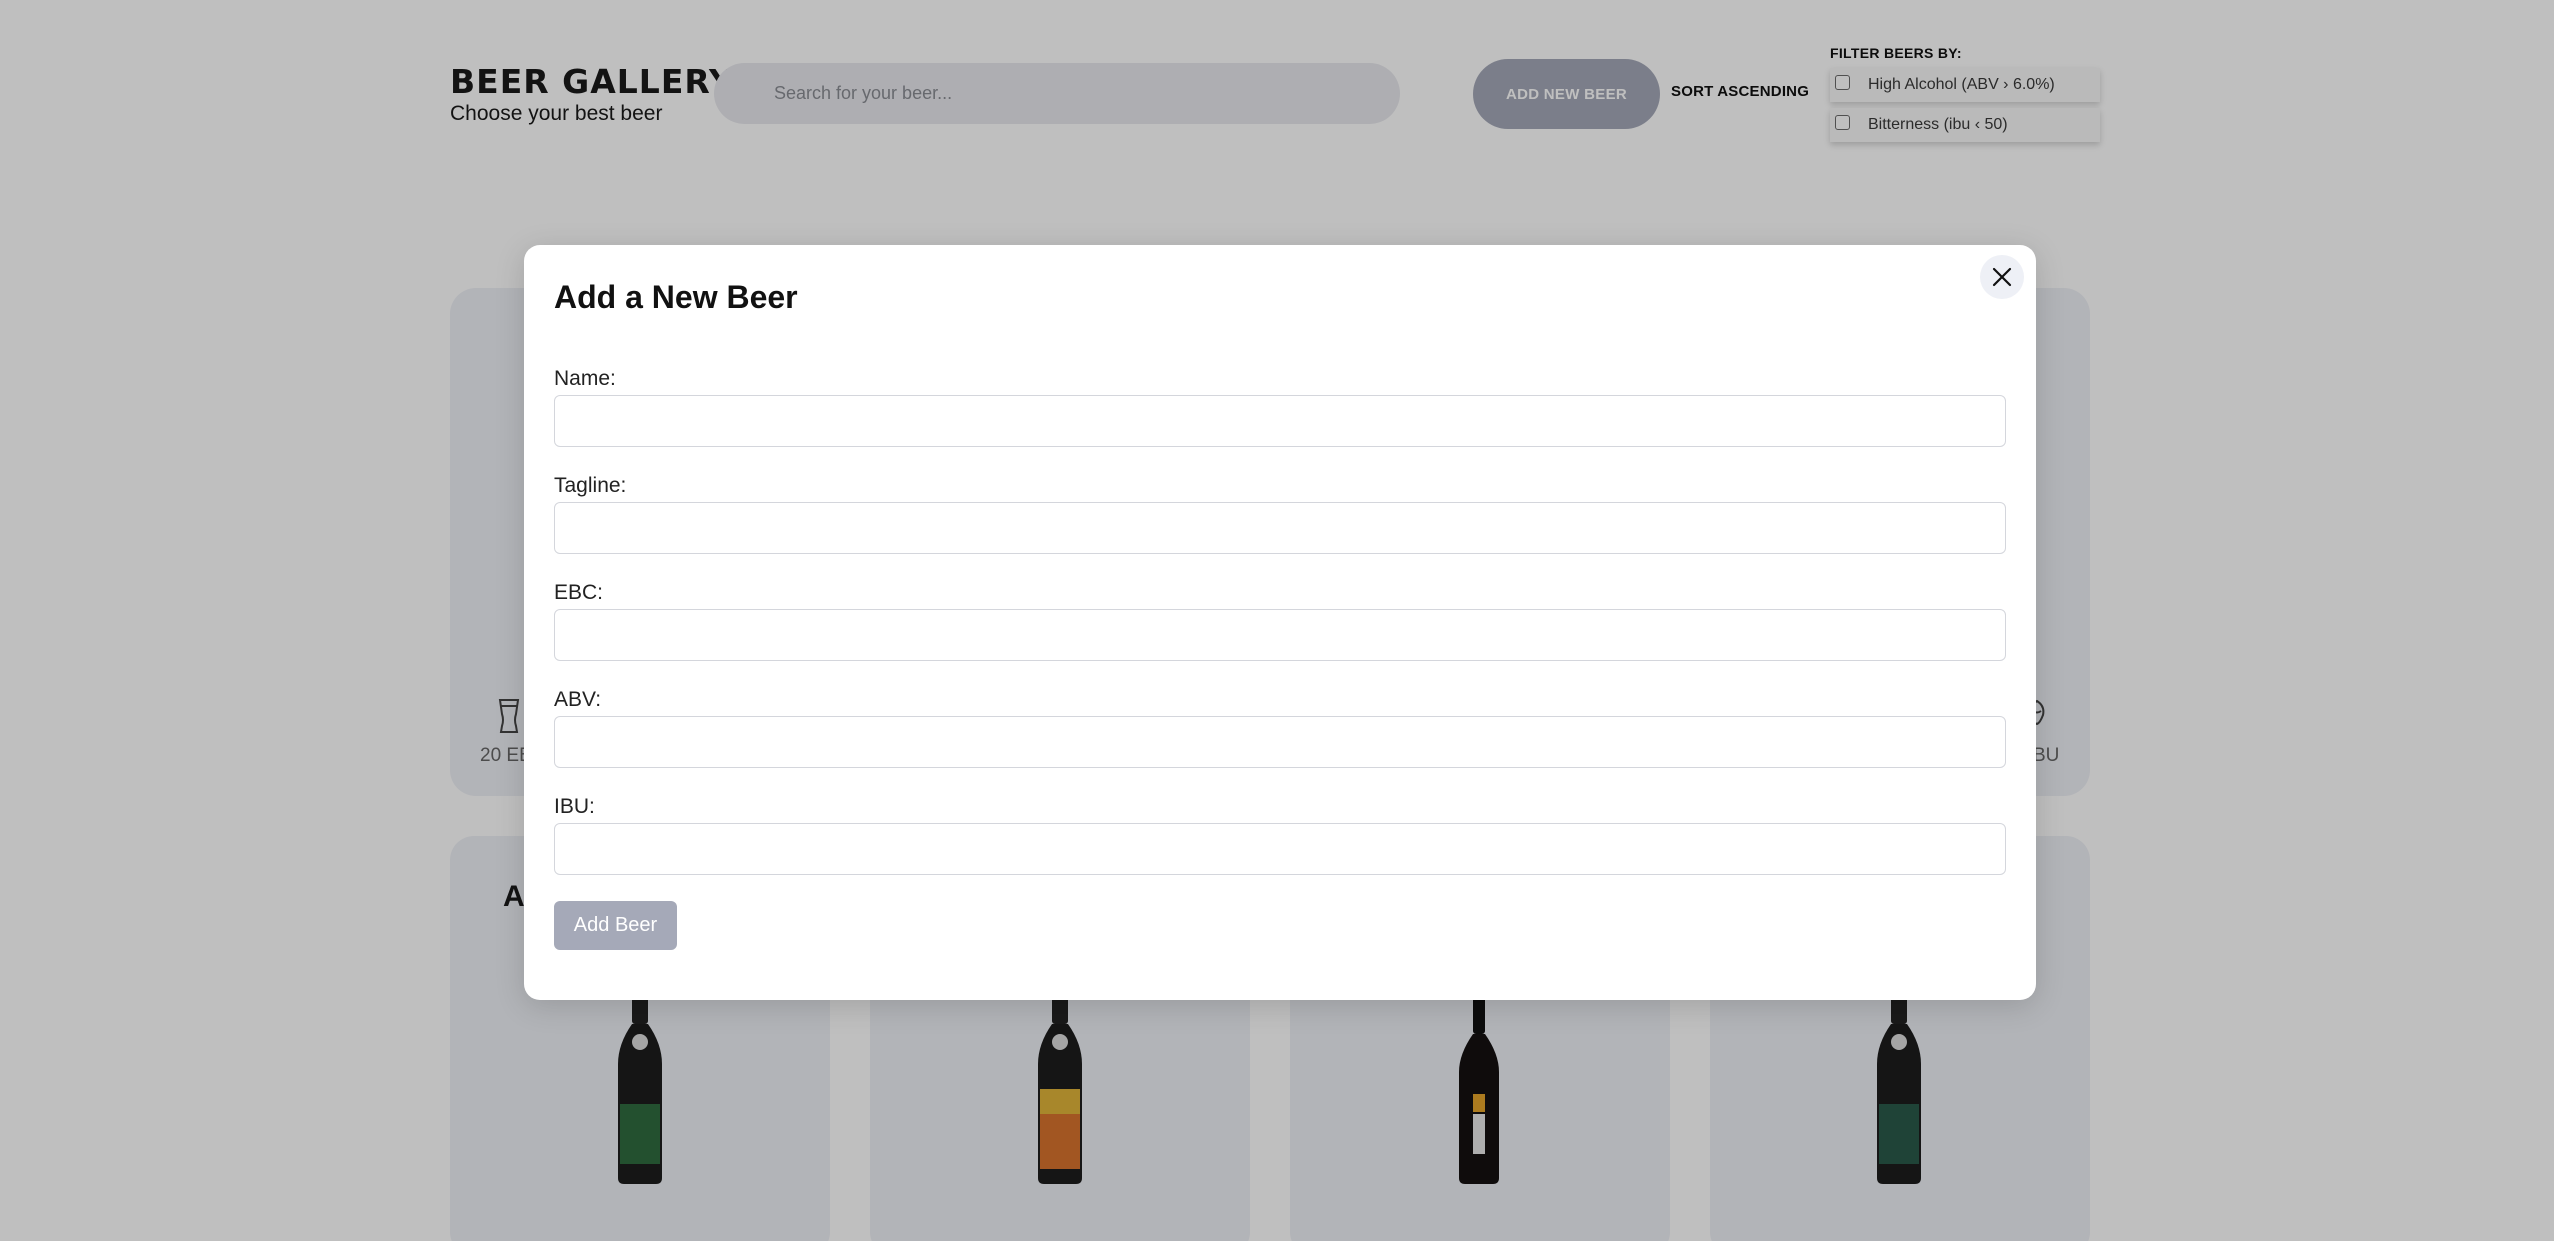 The width and height of the screenshot is (2554, 1241). I want to click on tagline-field, so click(1280, 528).